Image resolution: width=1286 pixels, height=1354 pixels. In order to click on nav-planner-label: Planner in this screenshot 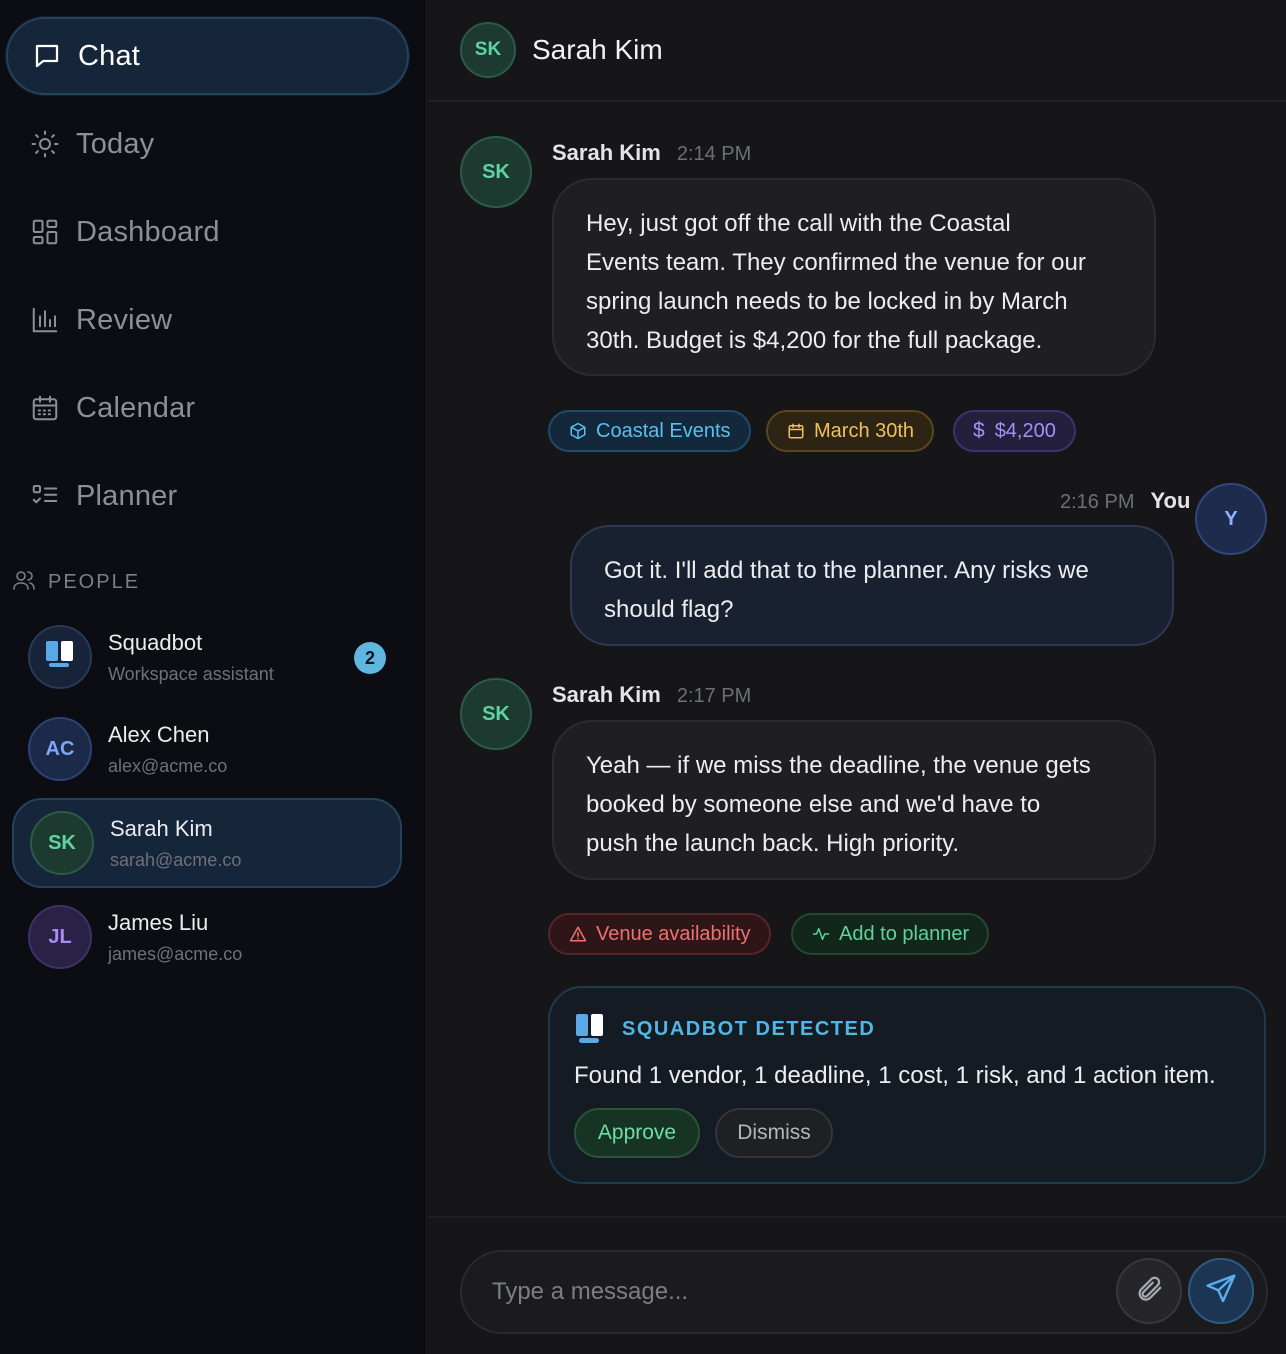, I will do `click(127, 495)`.